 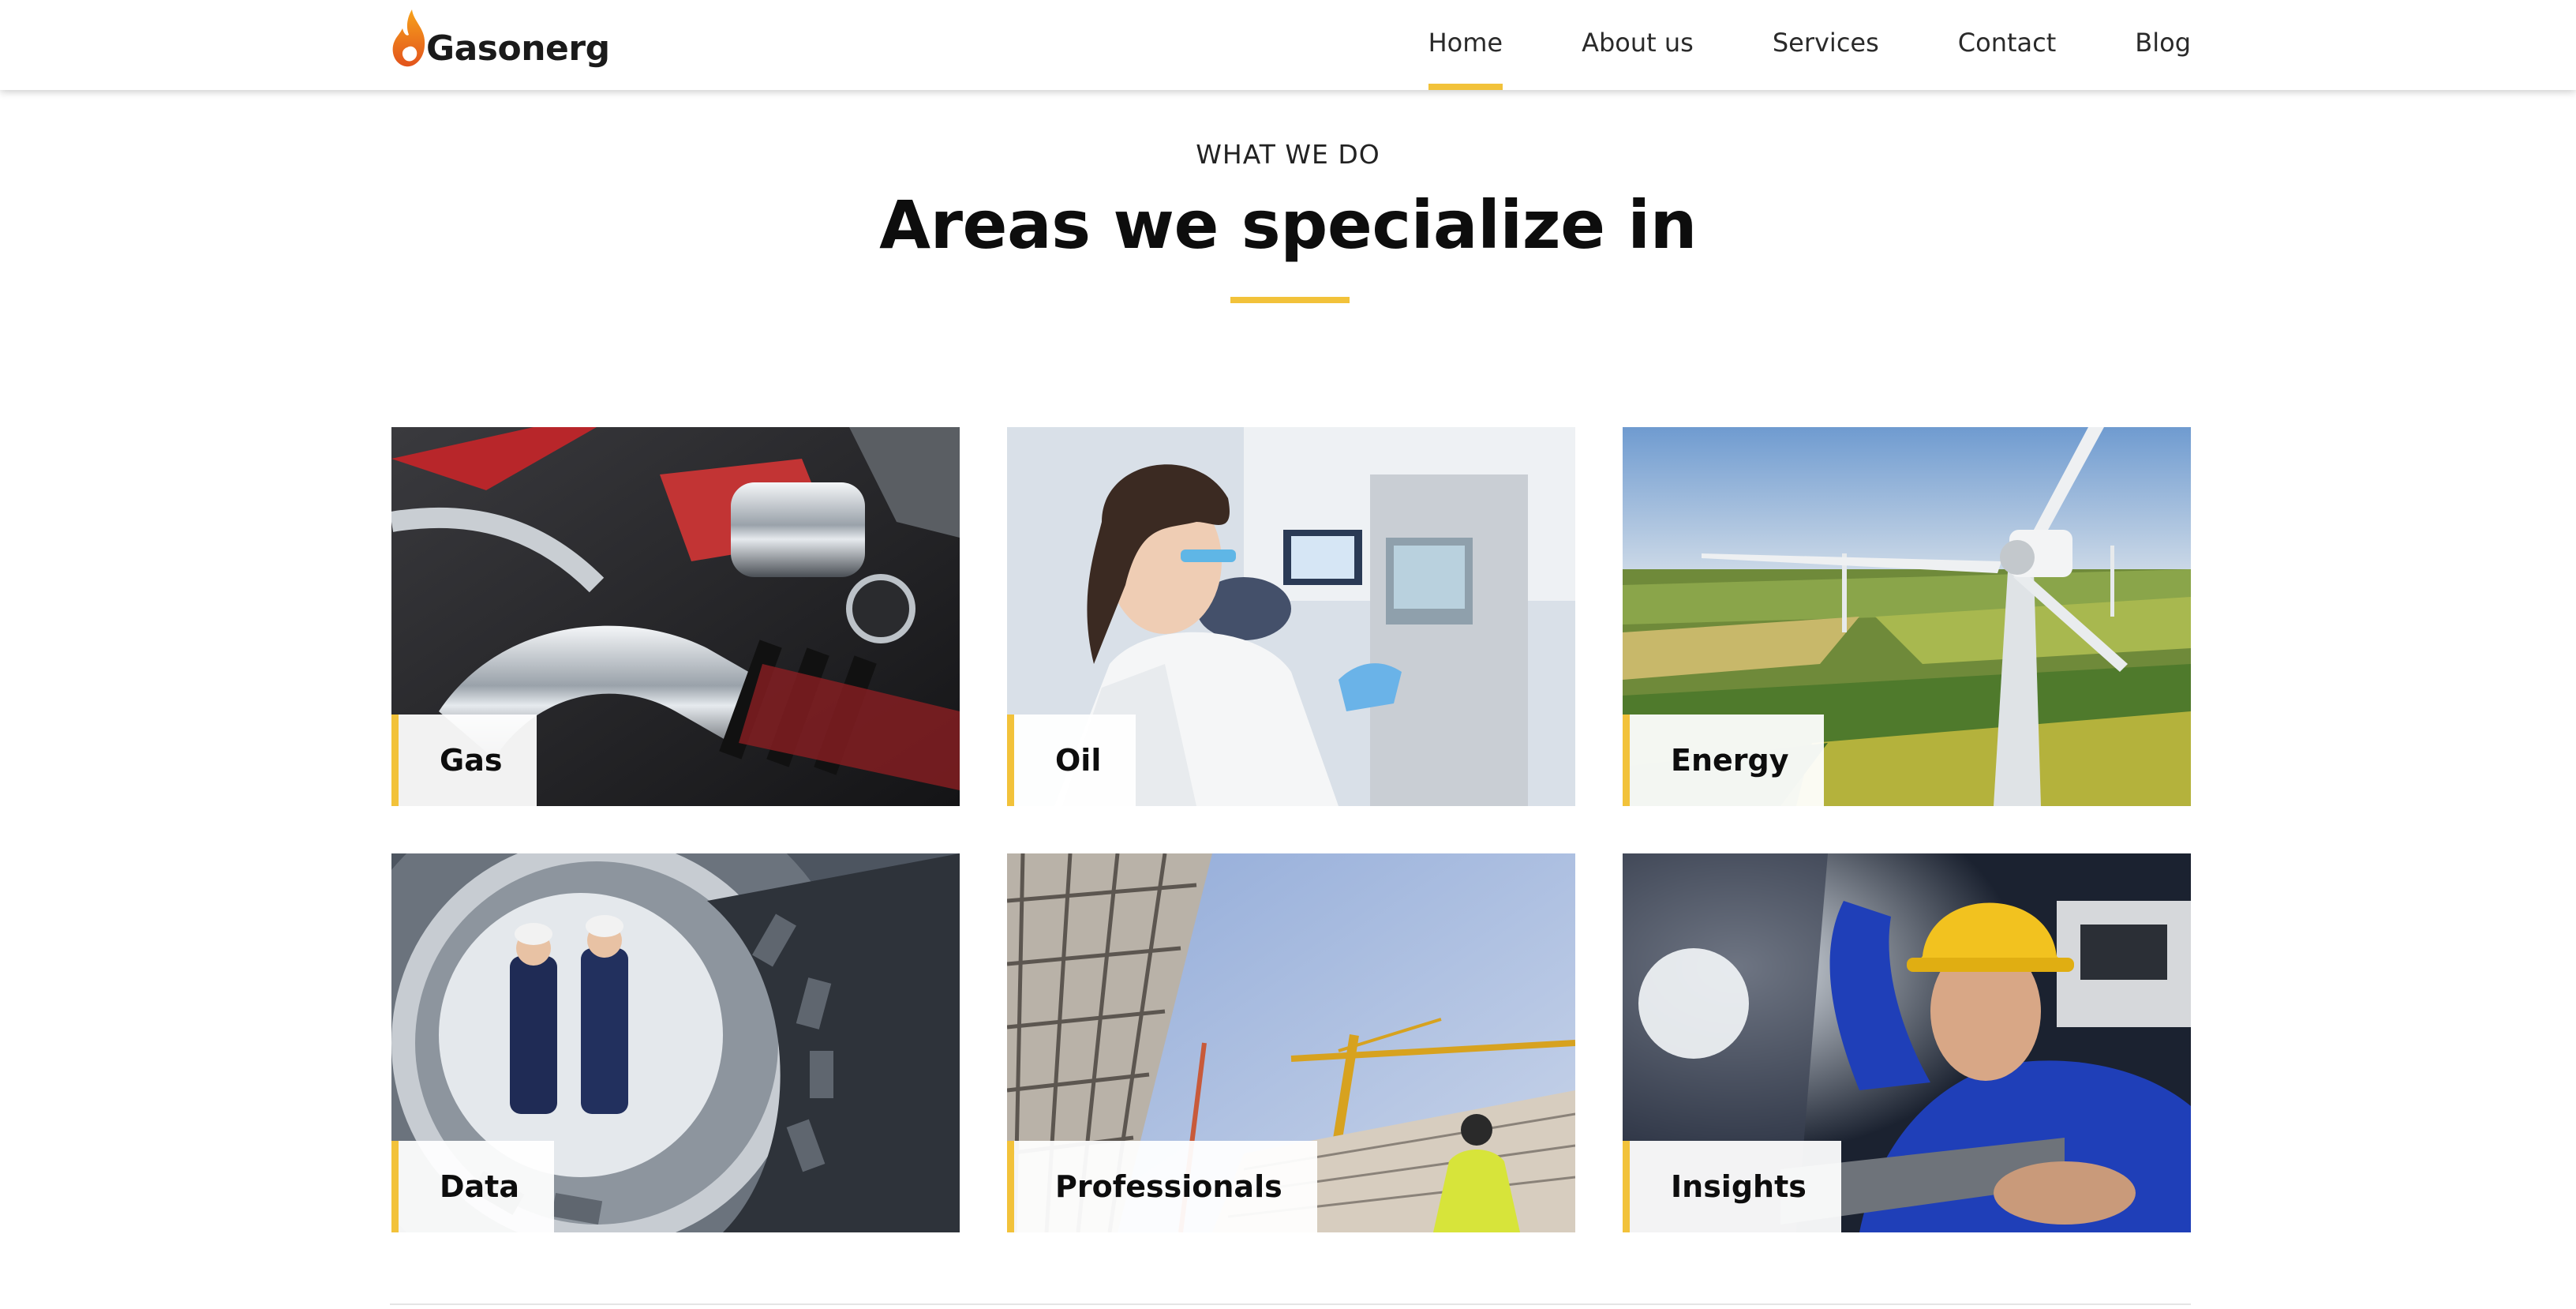 I want to click on card-label: Oil, so click(x=1071, y=760).